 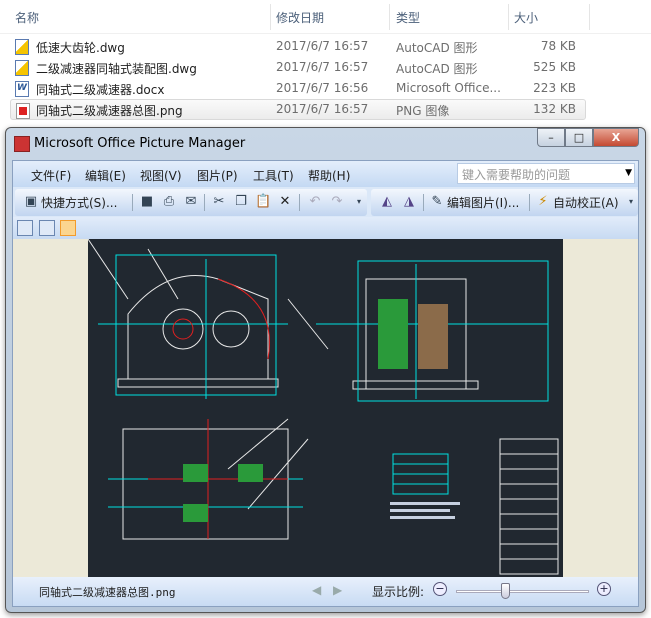 What do you see at coordinates (25, 228) in the screenshot?
I see `thumbnail-view-icon` at bounding box center [25, 228].